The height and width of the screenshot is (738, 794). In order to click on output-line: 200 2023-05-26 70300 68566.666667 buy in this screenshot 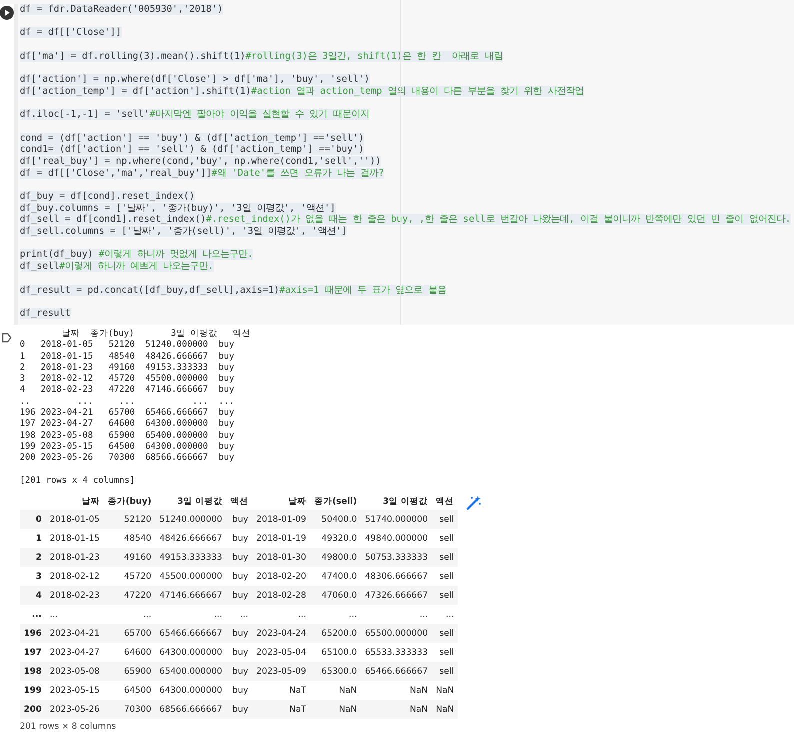, I will do `click(127, 458)`.